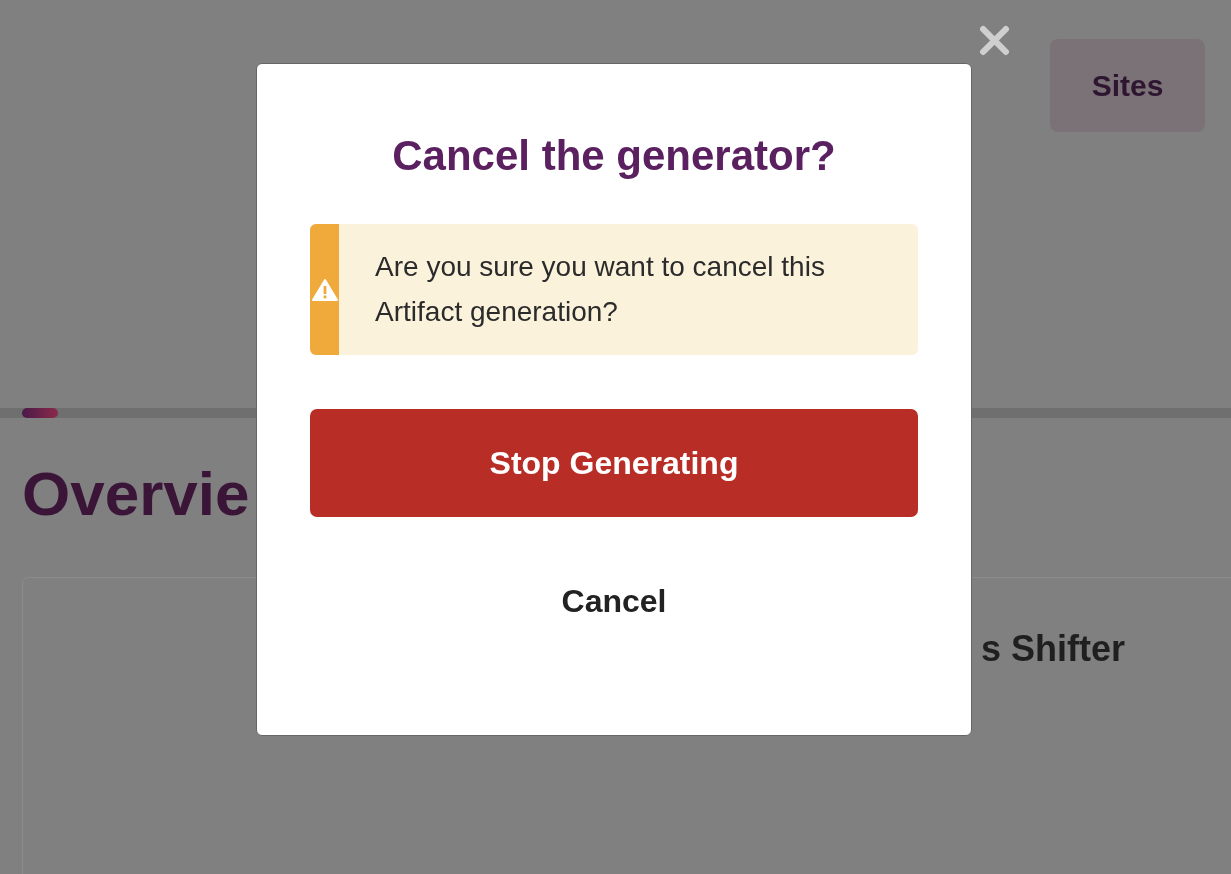 This screenshot has height=874, width=1231. Describe the element at coordinates (600, 289) in the screenshot. I see `alert-text: Are you sure you want to cancel this Artifact generation?` at that location.